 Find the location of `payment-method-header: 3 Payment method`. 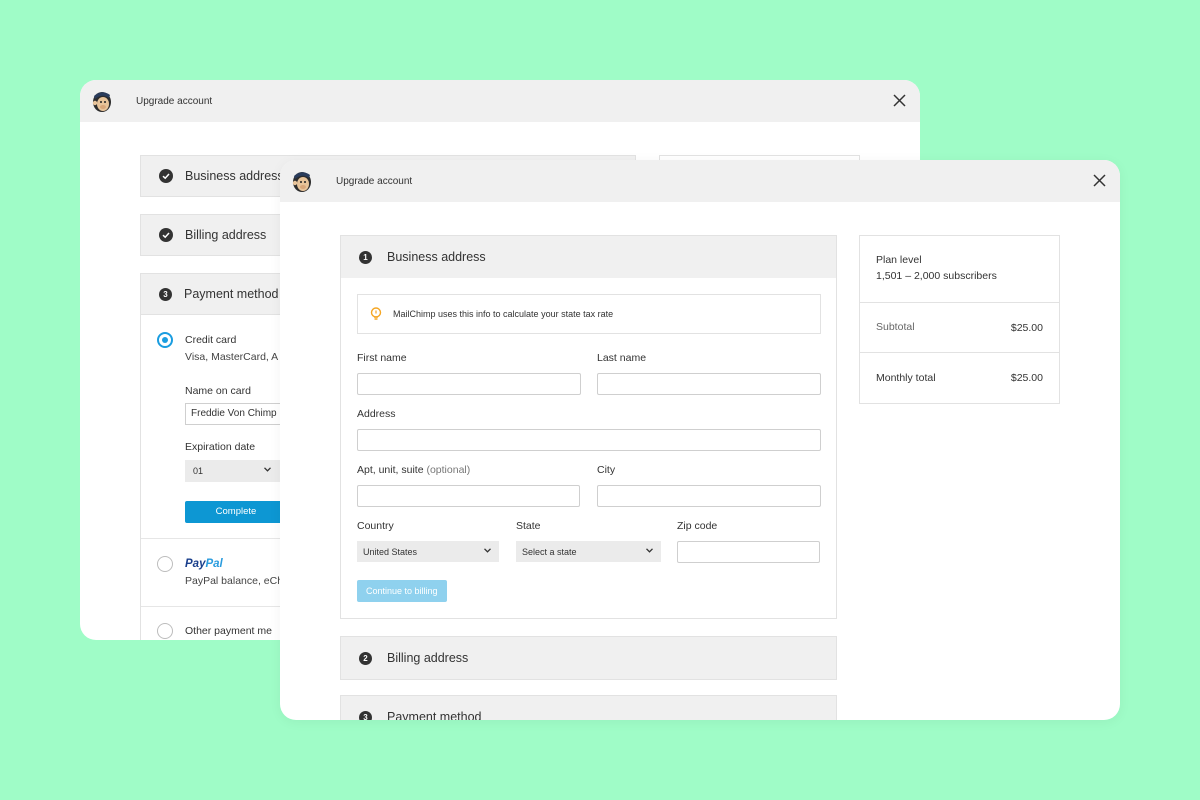

payment-method-header: 3 Payment method is located at coordinates (588, 708).